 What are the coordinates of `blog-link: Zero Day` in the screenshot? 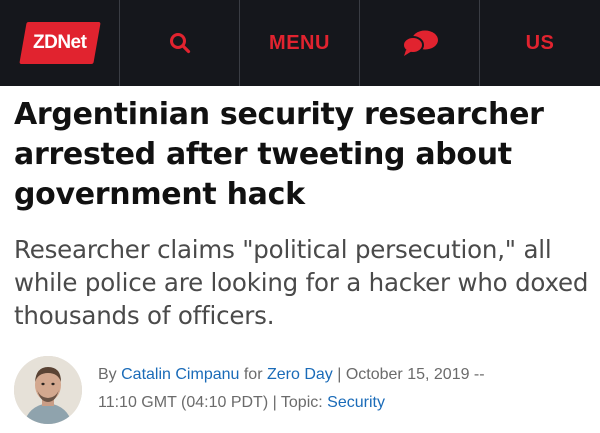 It's located at (300, 374).